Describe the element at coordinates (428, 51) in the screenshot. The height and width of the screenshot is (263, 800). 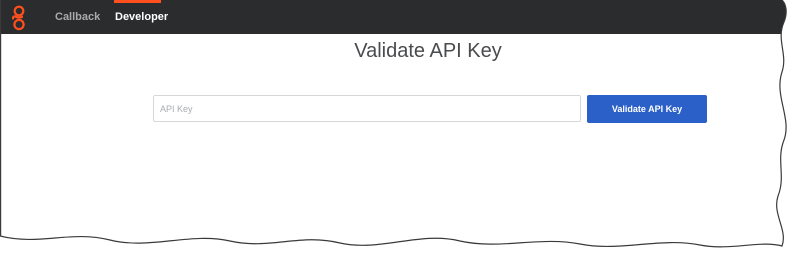
I see `page-title: Validate API Key` at that location.